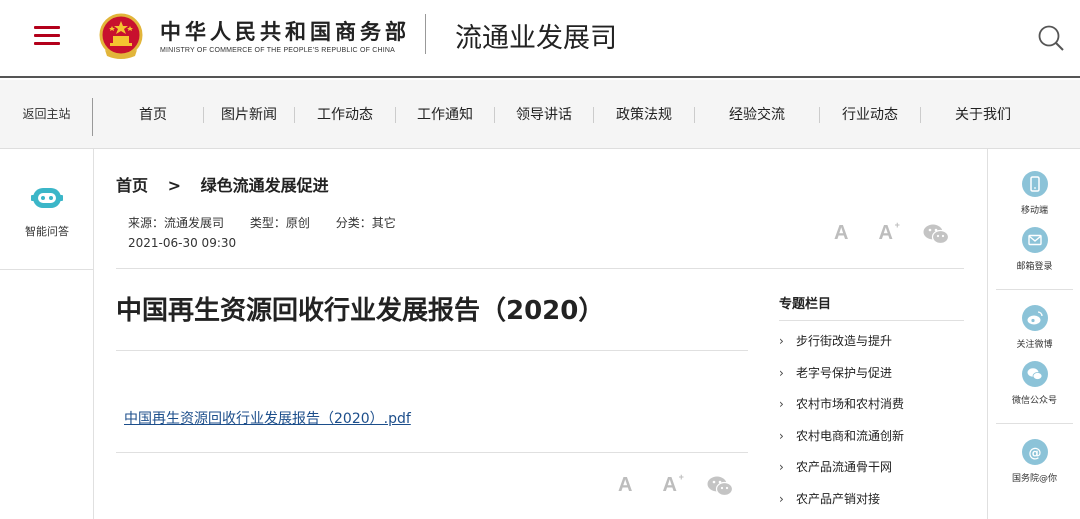 This screenshot has height=519, width=1080. What do you see at coordinates (1034, 267) in the screenshot?
I see `mail-login-label: 邮箱登录` at bounding box center [1034, 267].